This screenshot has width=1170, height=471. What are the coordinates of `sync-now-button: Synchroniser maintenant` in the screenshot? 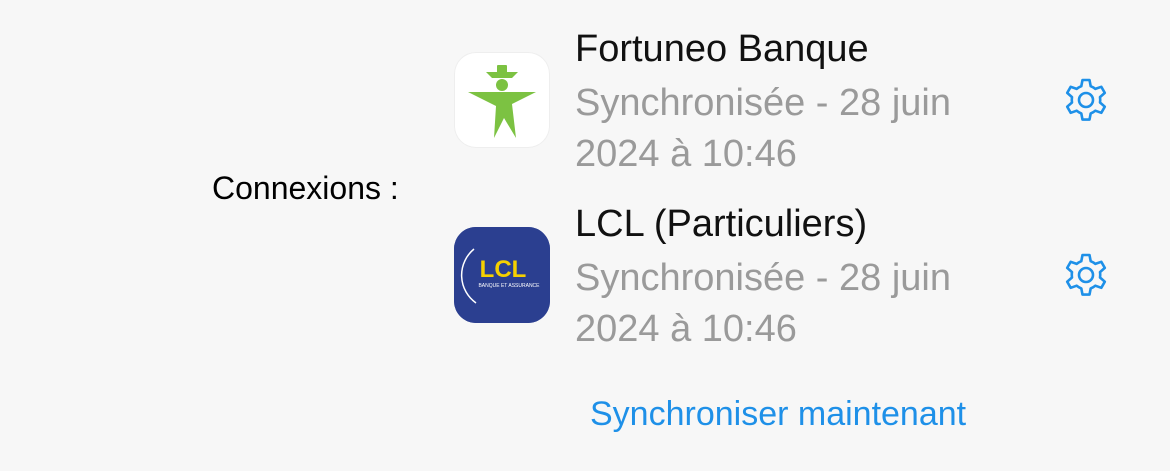 It's located at (778, 414).